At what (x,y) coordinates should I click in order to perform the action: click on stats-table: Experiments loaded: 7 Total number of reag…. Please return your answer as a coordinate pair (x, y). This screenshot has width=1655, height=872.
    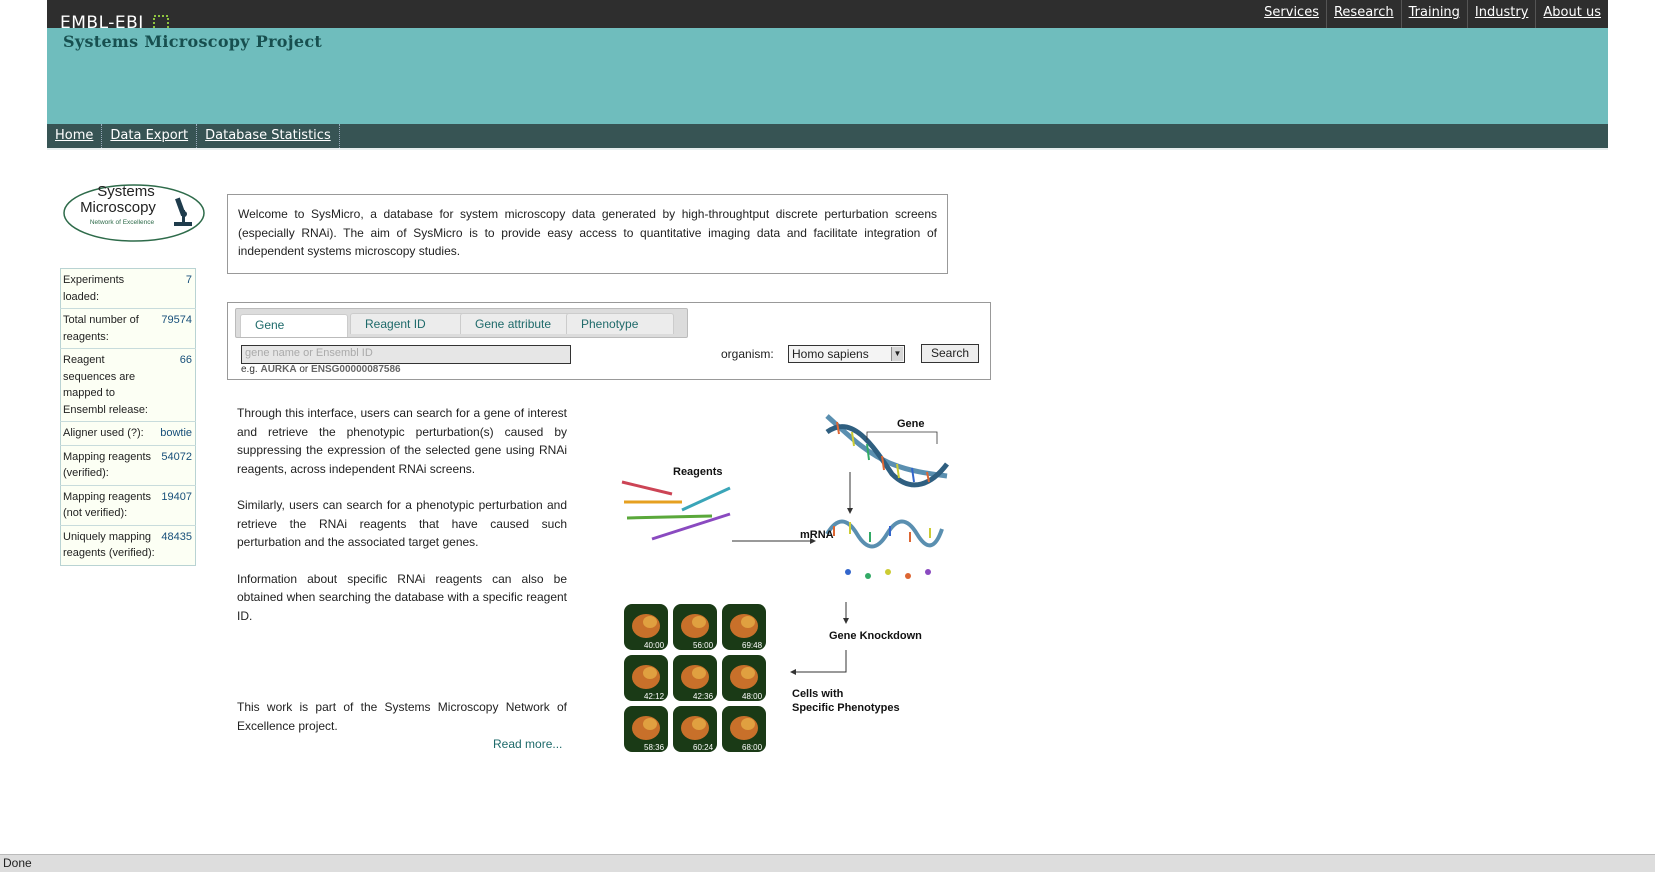
    Looking at the image, I should click on (128, 417).